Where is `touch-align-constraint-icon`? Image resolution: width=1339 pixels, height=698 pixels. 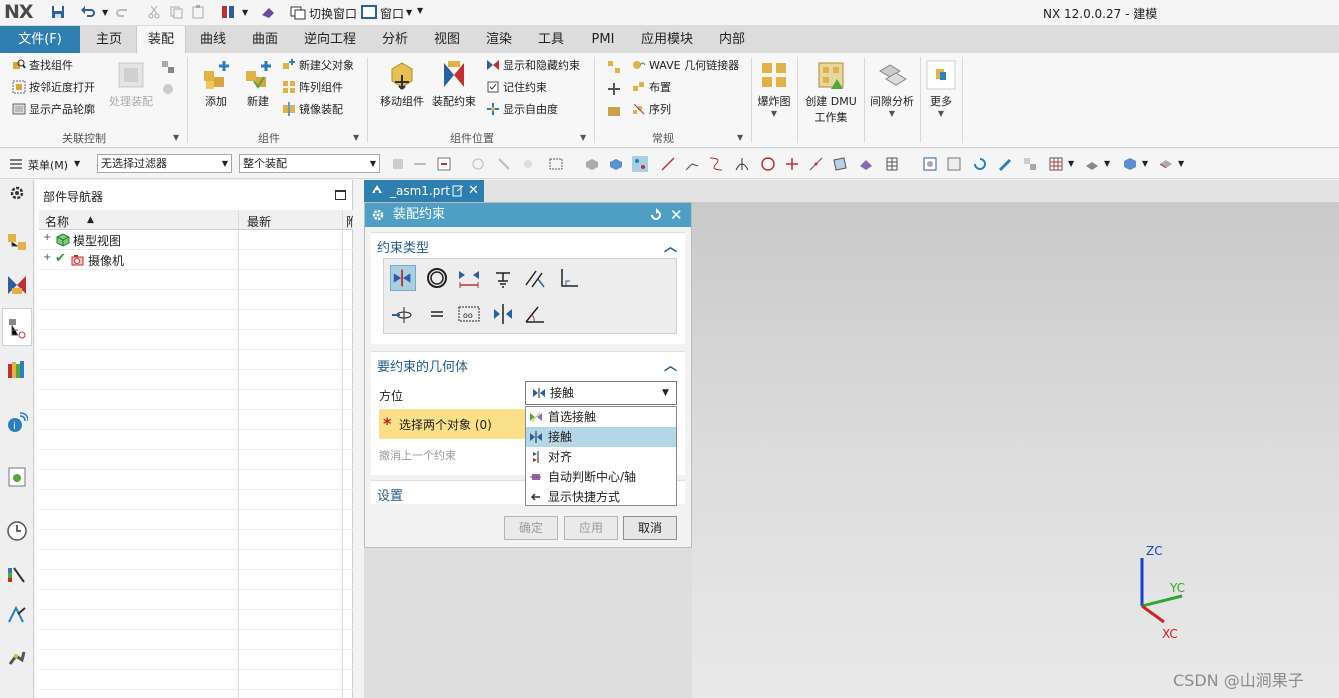
touch-align-constraint-icon is located at coordinates (403, 278).